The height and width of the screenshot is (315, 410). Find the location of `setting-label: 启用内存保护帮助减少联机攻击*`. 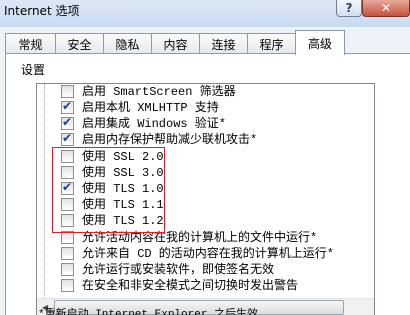

setting-label: 启用内存保护帮助减少联机攻击* is located at coordinates (170, 140).